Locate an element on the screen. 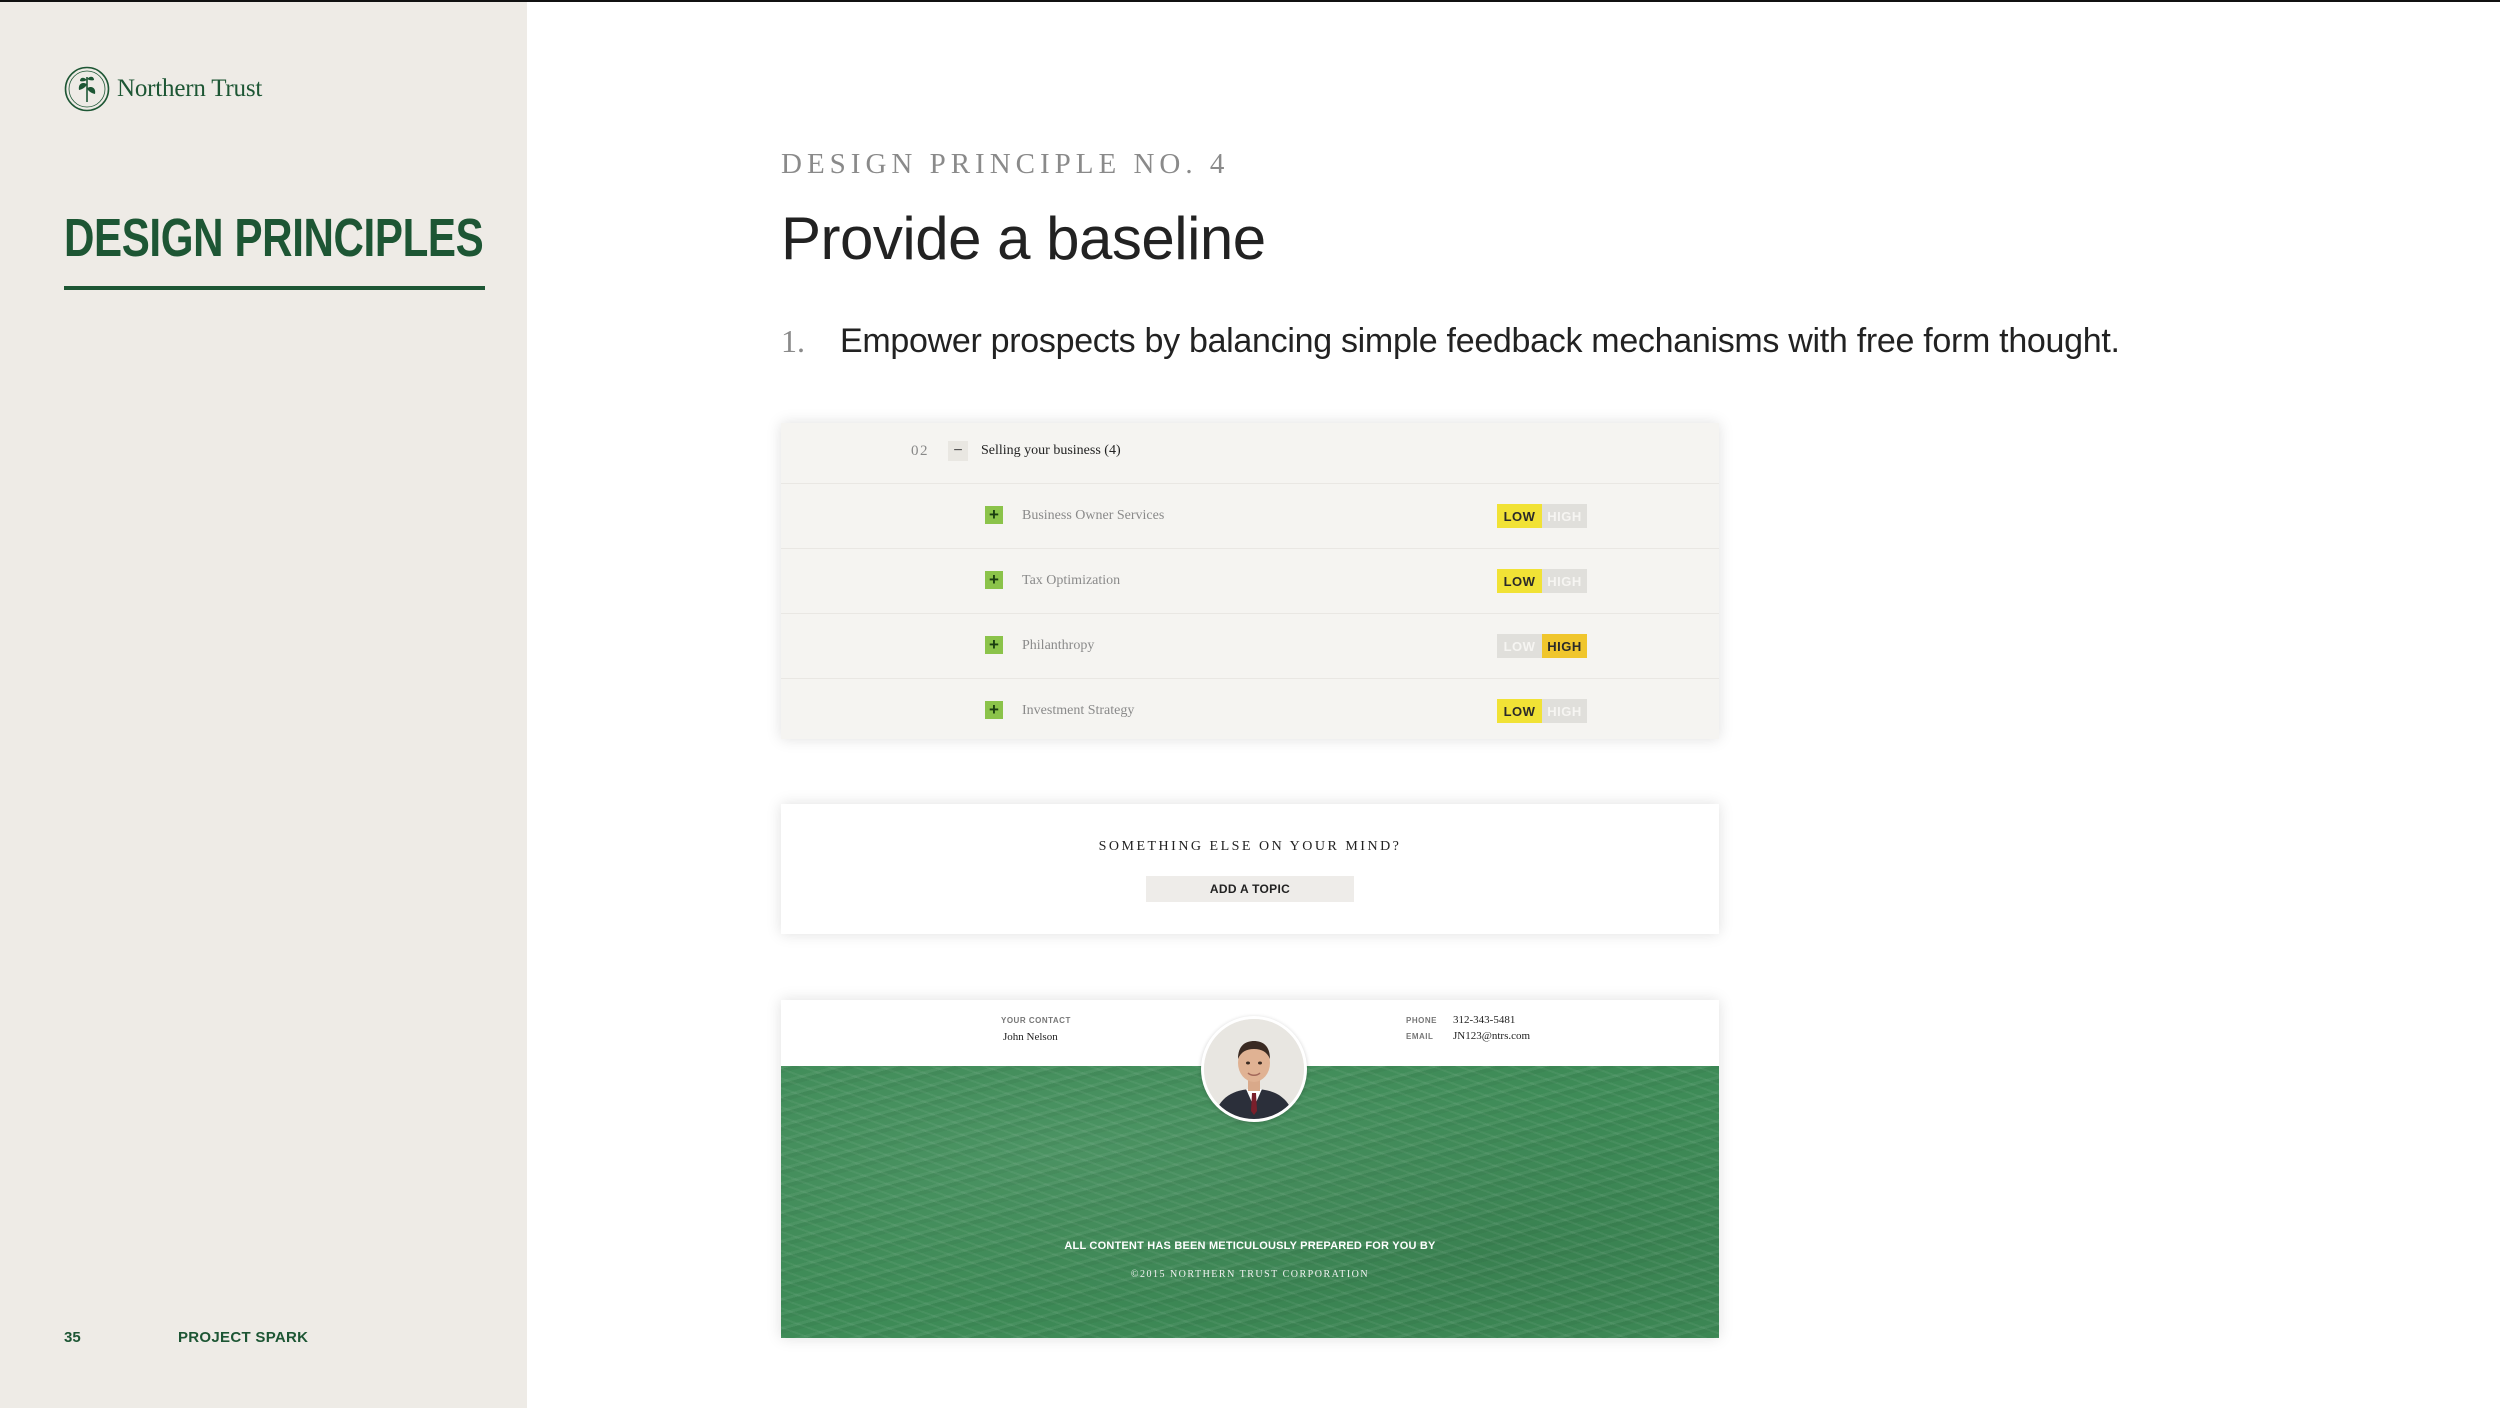 Image resolution: width=2500 pixels, height=1408 pixels. minus-icon: − is located at coordinates (958, 450).